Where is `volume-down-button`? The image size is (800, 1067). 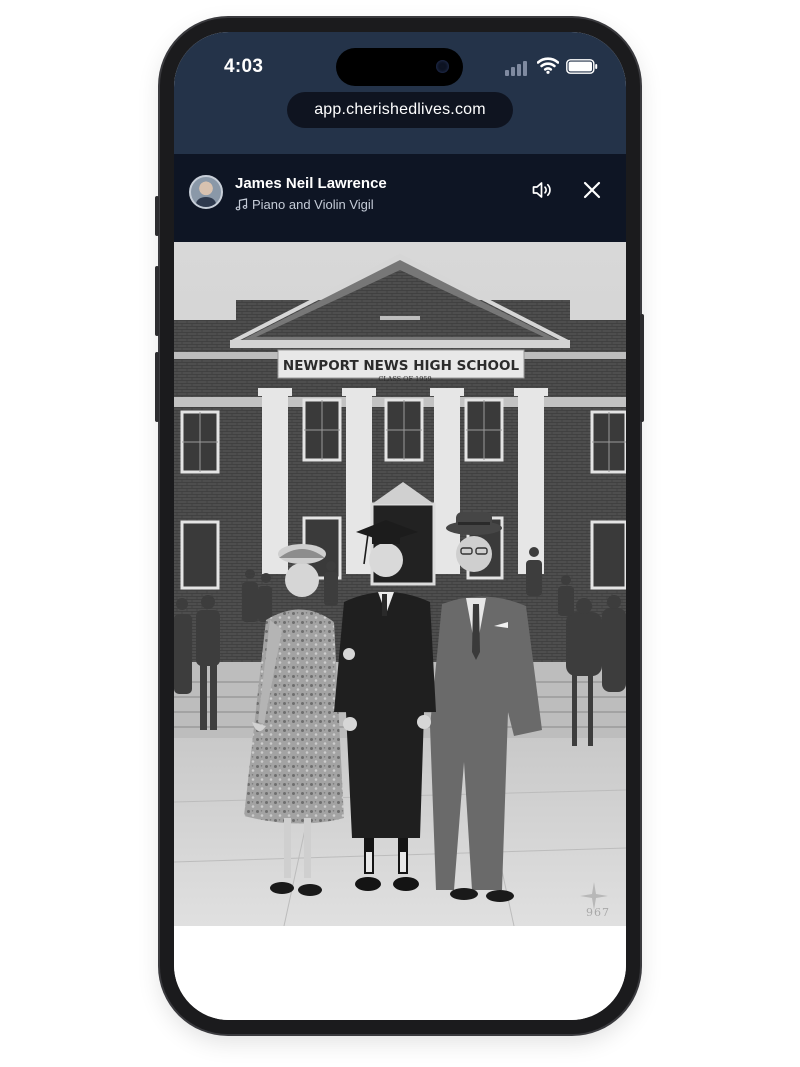 volume-down-button is located at coordinates (157, 387).